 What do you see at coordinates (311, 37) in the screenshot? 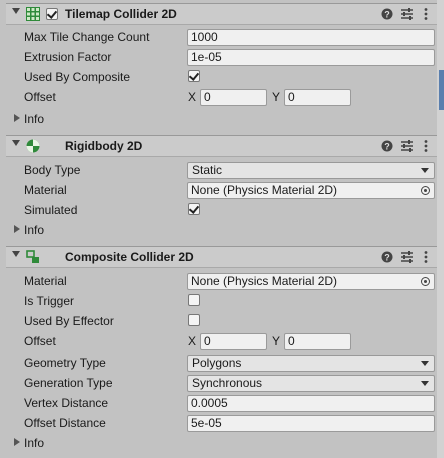
I see `max-tile-change-count-field: 1000` at bounding box center [311, 37].